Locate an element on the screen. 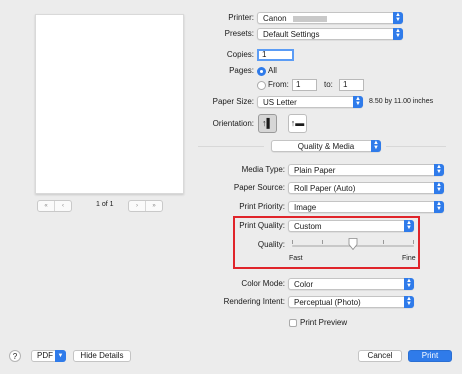 The height and width of the screenshot is (374, 462). presets-value: Default Settings is located at coordinates (291, 34).